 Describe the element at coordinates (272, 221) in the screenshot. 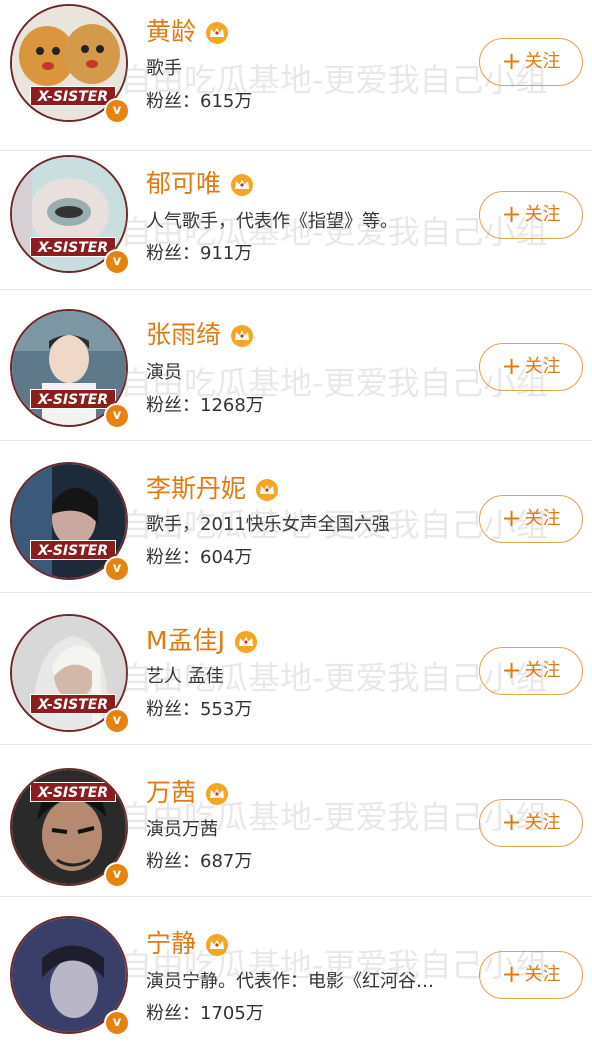

I see `user-description: 人气歌手，代表作《指望》等。` at that location.